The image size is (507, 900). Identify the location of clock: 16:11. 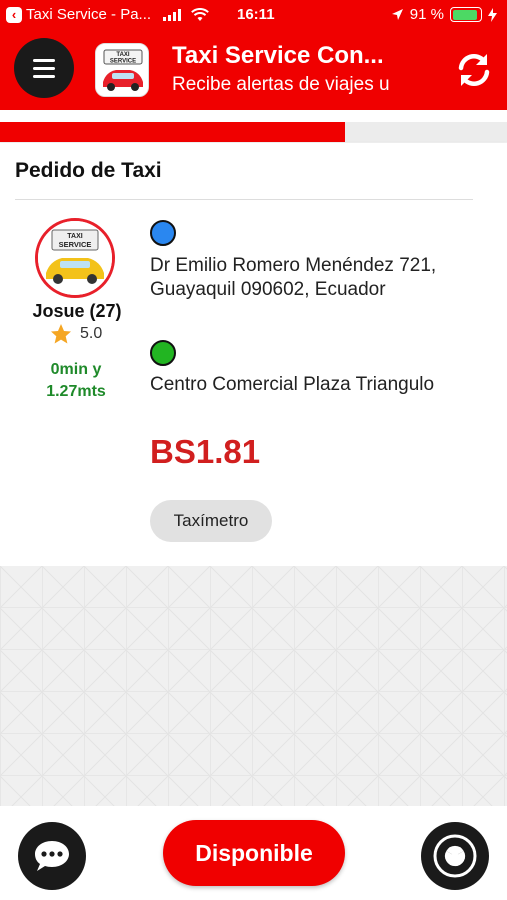
(256, 14).